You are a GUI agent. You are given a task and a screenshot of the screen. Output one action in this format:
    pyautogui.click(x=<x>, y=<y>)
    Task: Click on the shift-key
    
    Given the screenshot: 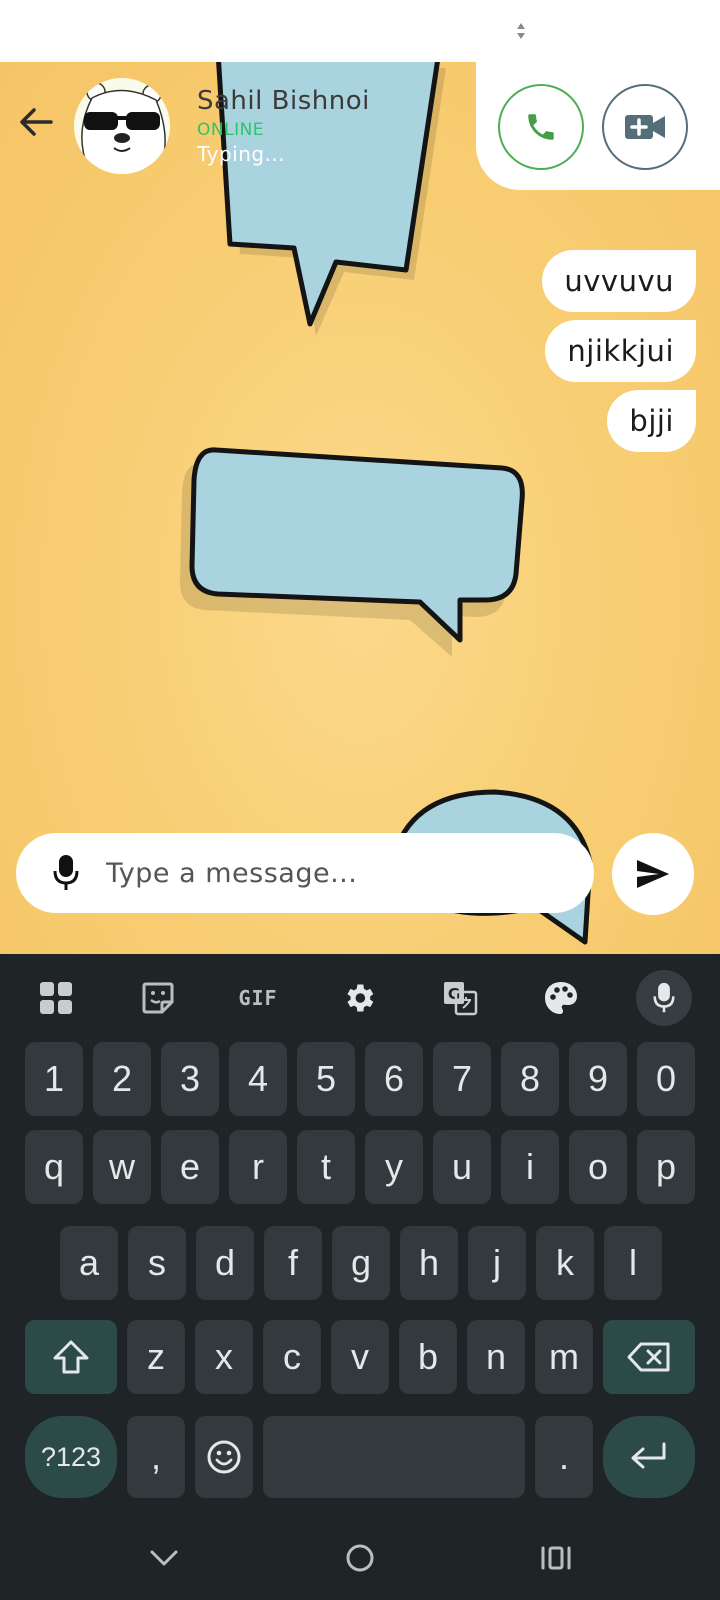 What is the action you would take?
    pyautogui.click(x=71, y=1357)
    